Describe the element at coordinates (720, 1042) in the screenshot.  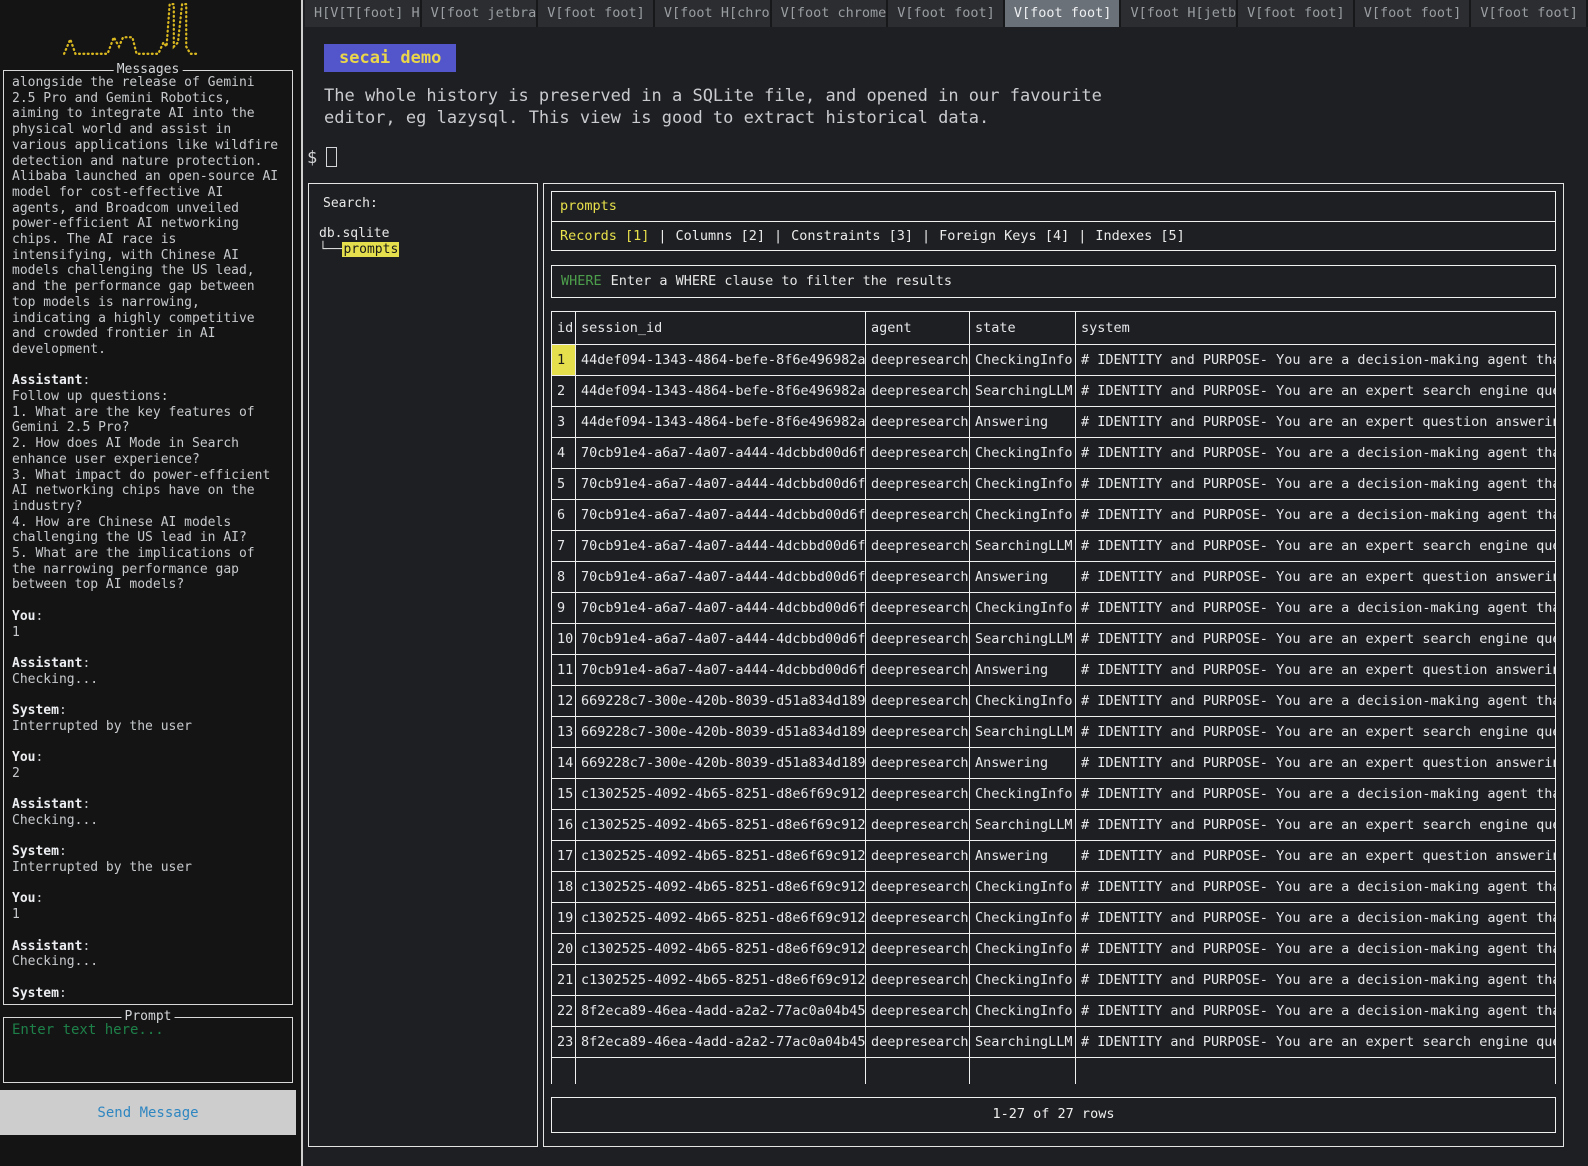
I see `table-cell: 8f2eca89-46ea-4add-a2a2-77ac0a04b45b` at that location.